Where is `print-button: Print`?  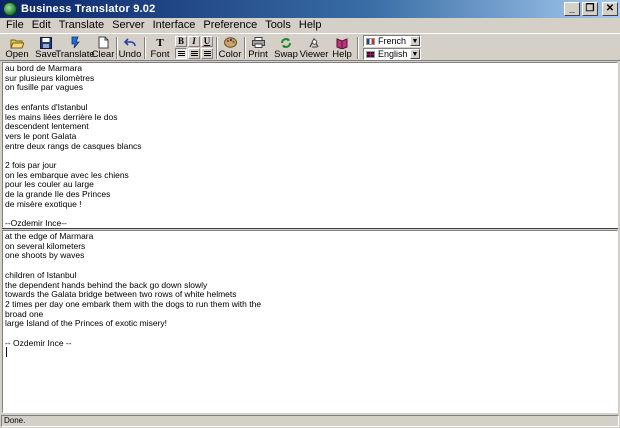 print-button: Print is located at coordinates (258, 48).